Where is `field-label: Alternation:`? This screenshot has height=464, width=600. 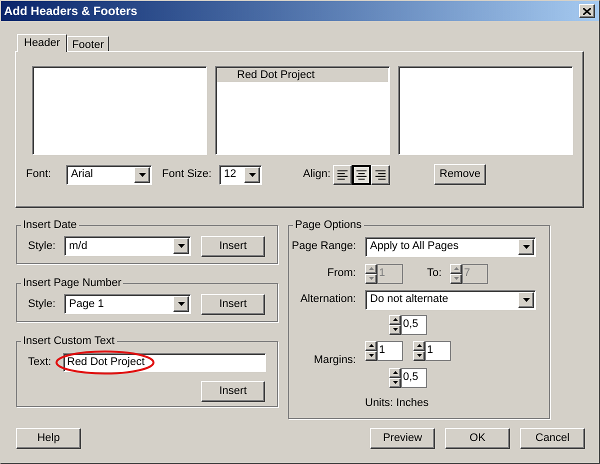
field-label: Alternation: is located at coordinates (327, 300).